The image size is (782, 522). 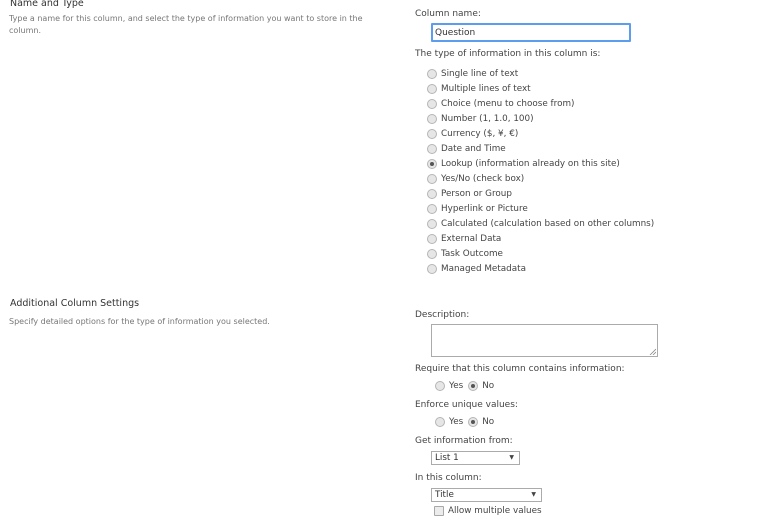 I want to click on type-option-choice: Choice (menu to choose from), so click(x=540, y=103).